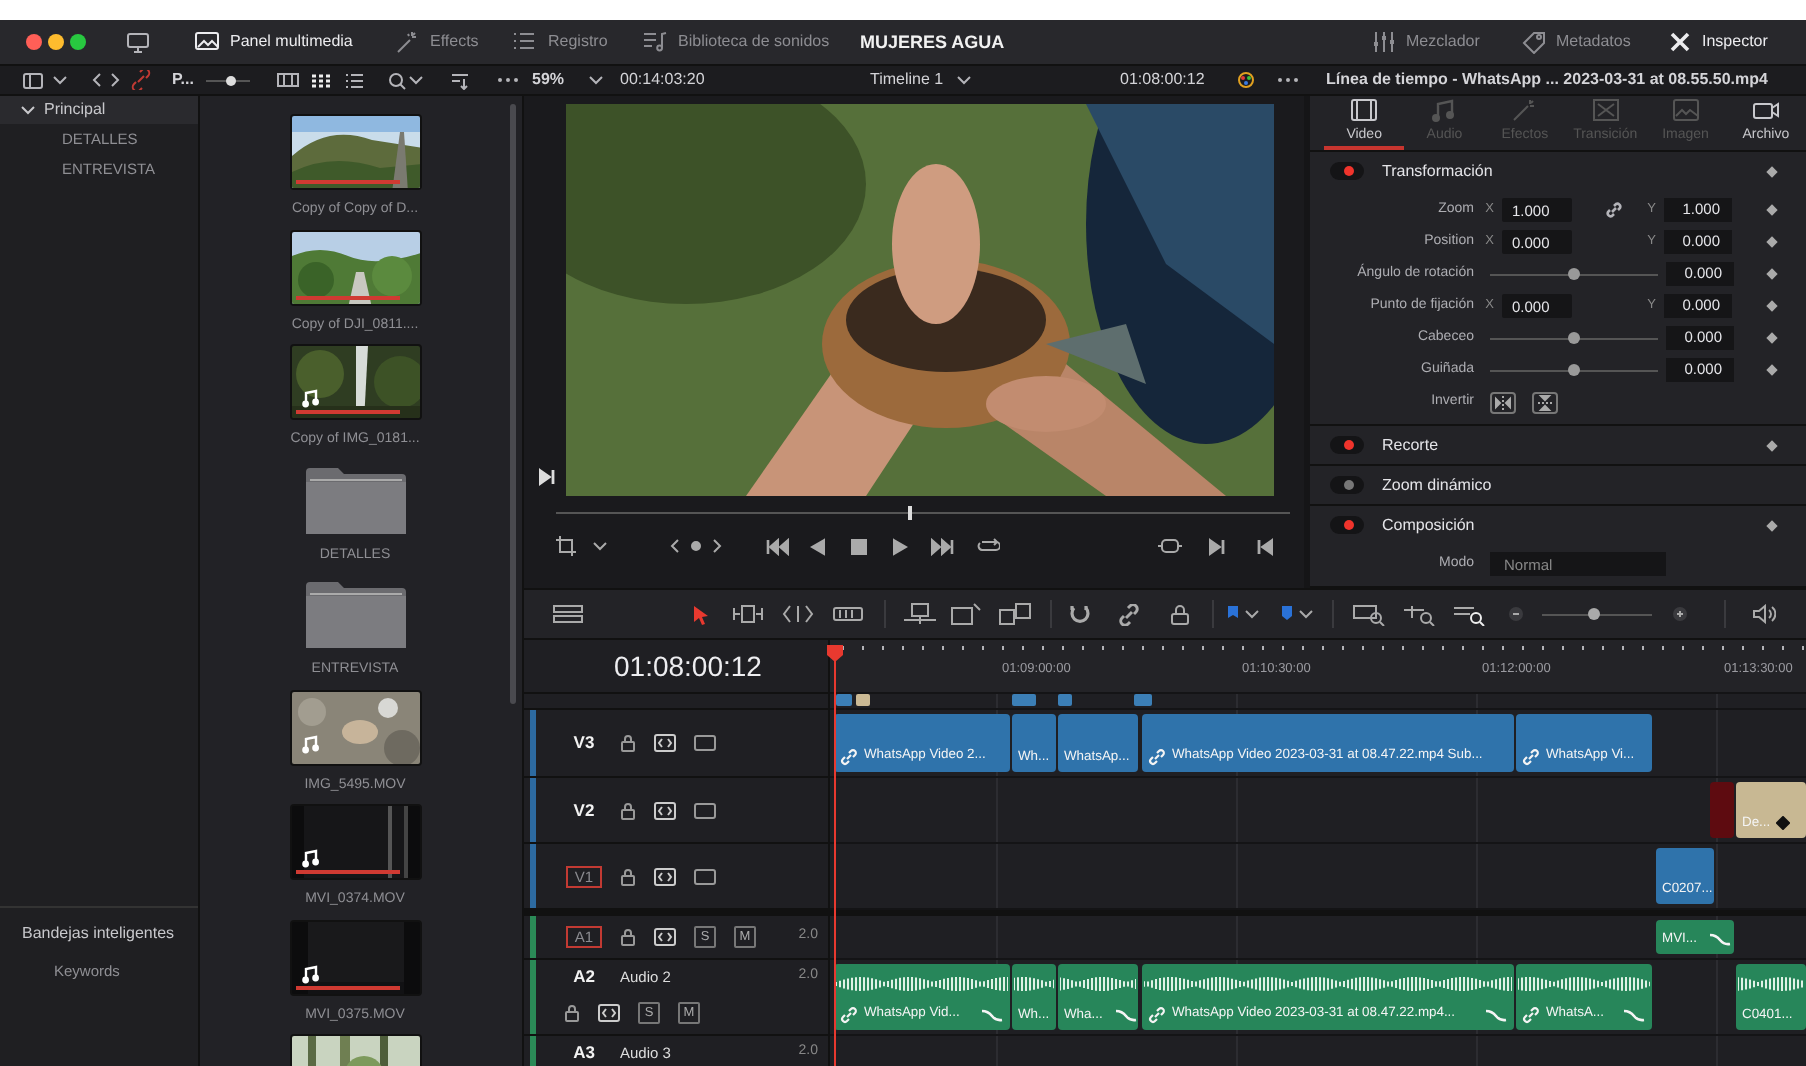 This screenshot has height=1066, width=1806. Describe the element at coordinates (513, 404) in the screenshot. I see `scrollbar` at that location.